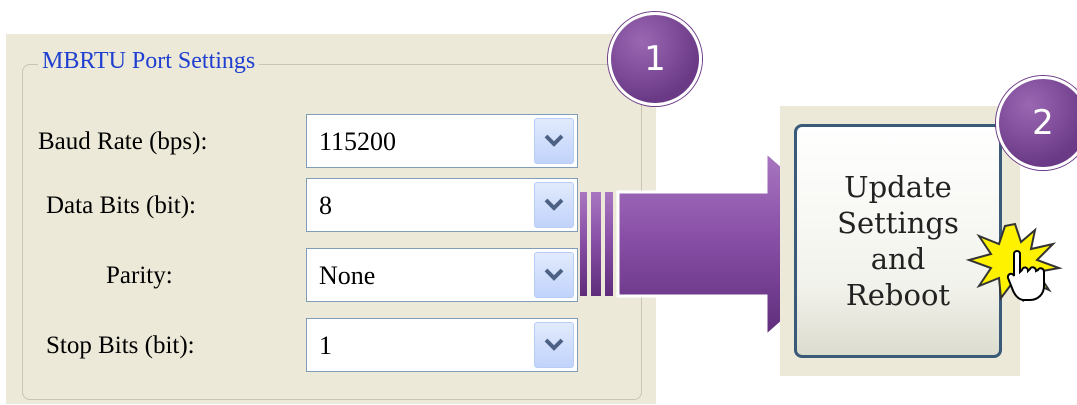 The height and width of the screenshot is (405, 1077). What do you see at coordinates (120, 345) in the screenshot?
I see `stop-bits-label: Stop Bits (bit):` at bounding box center [120, 345].